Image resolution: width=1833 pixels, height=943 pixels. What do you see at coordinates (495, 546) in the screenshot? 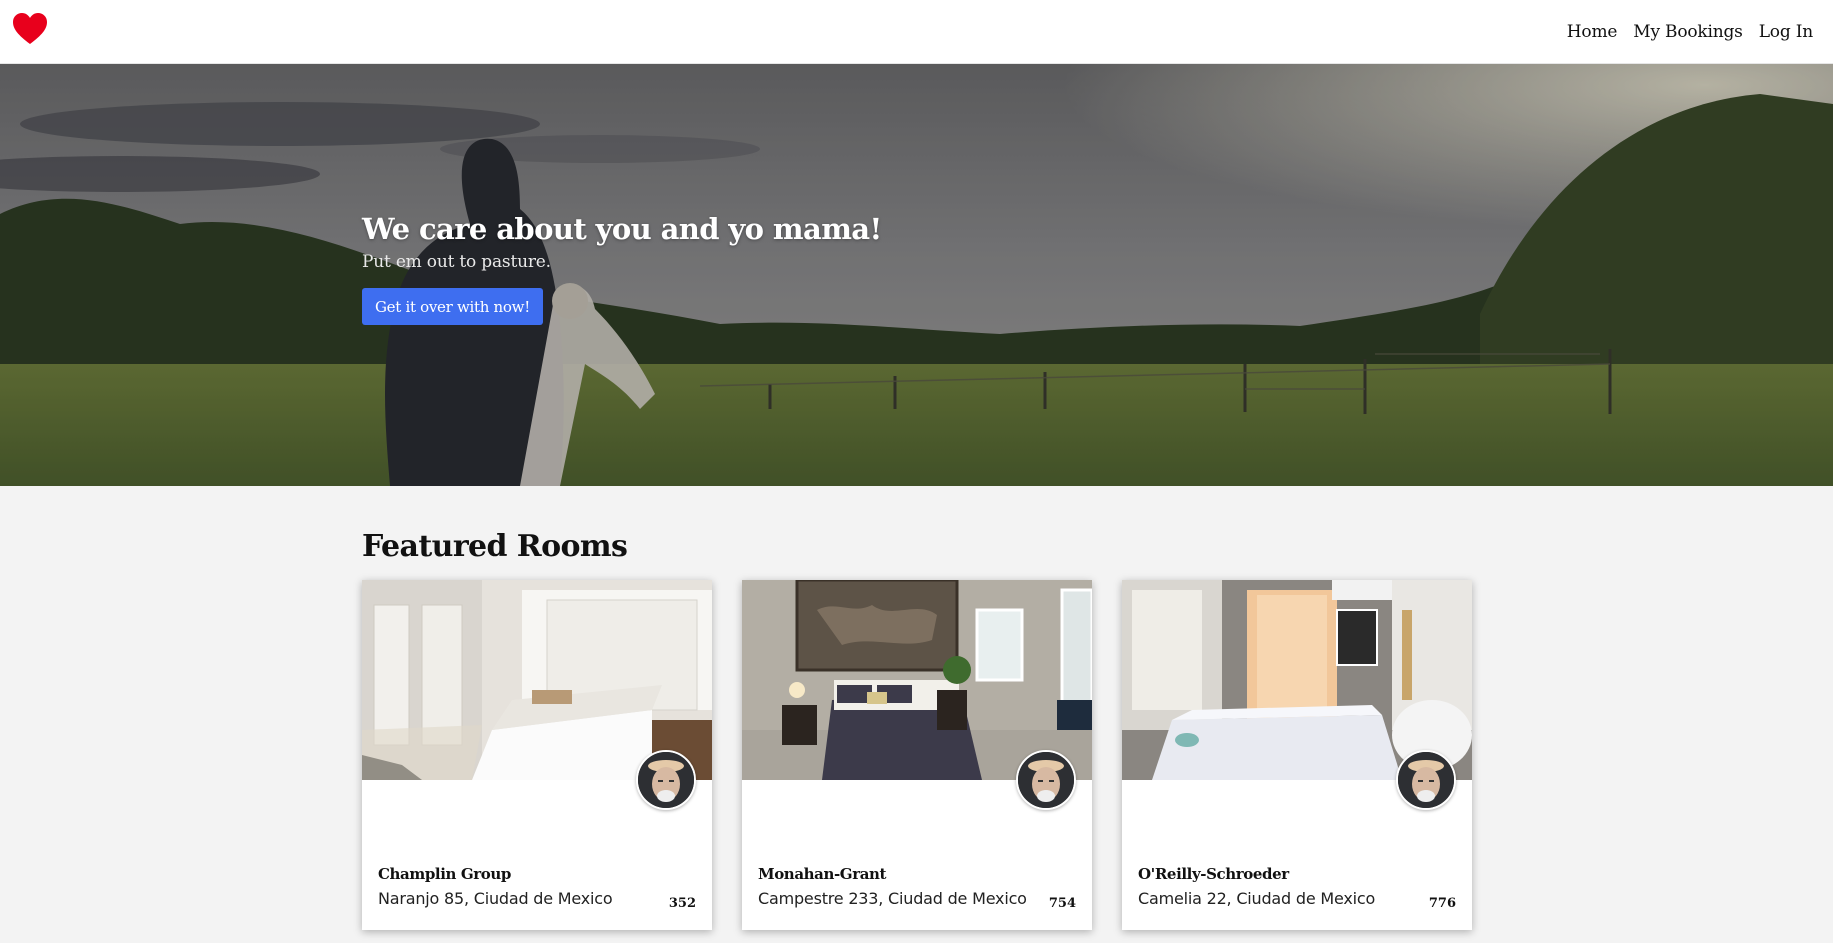
I see `featured-rooms-heading: Featured Rooms` at bounding box center [495, 546].